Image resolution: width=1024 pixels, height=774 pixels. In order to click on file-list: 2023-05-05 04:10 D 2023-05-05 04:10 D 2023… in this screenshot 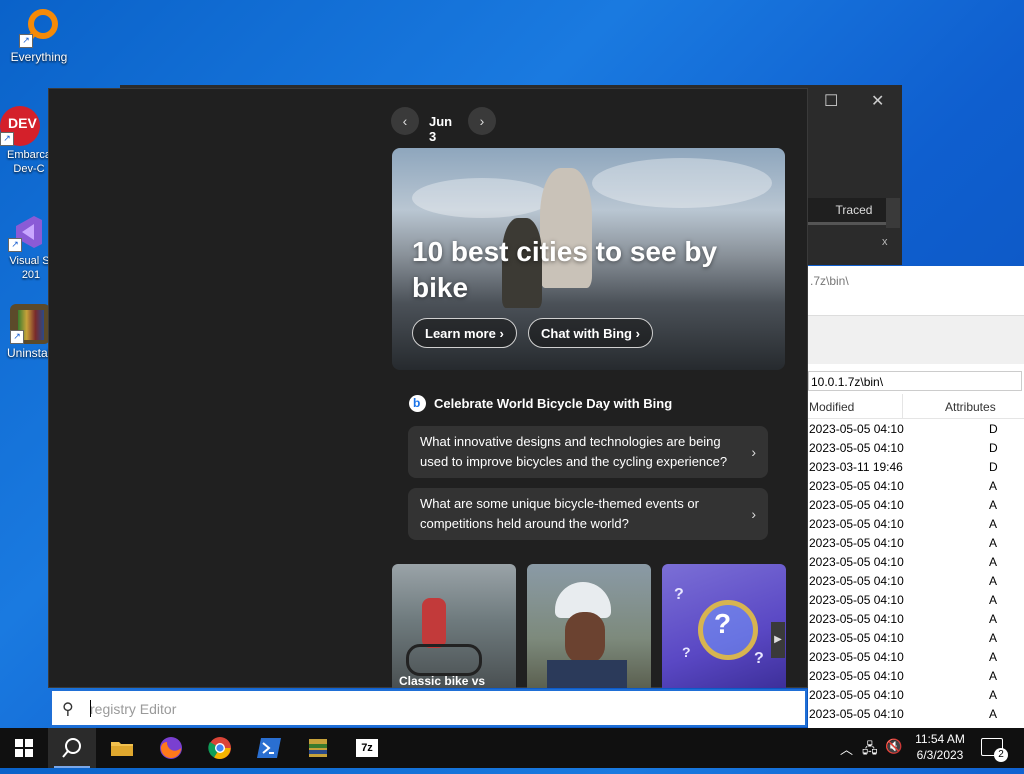, I will do `click(916, 571)`.